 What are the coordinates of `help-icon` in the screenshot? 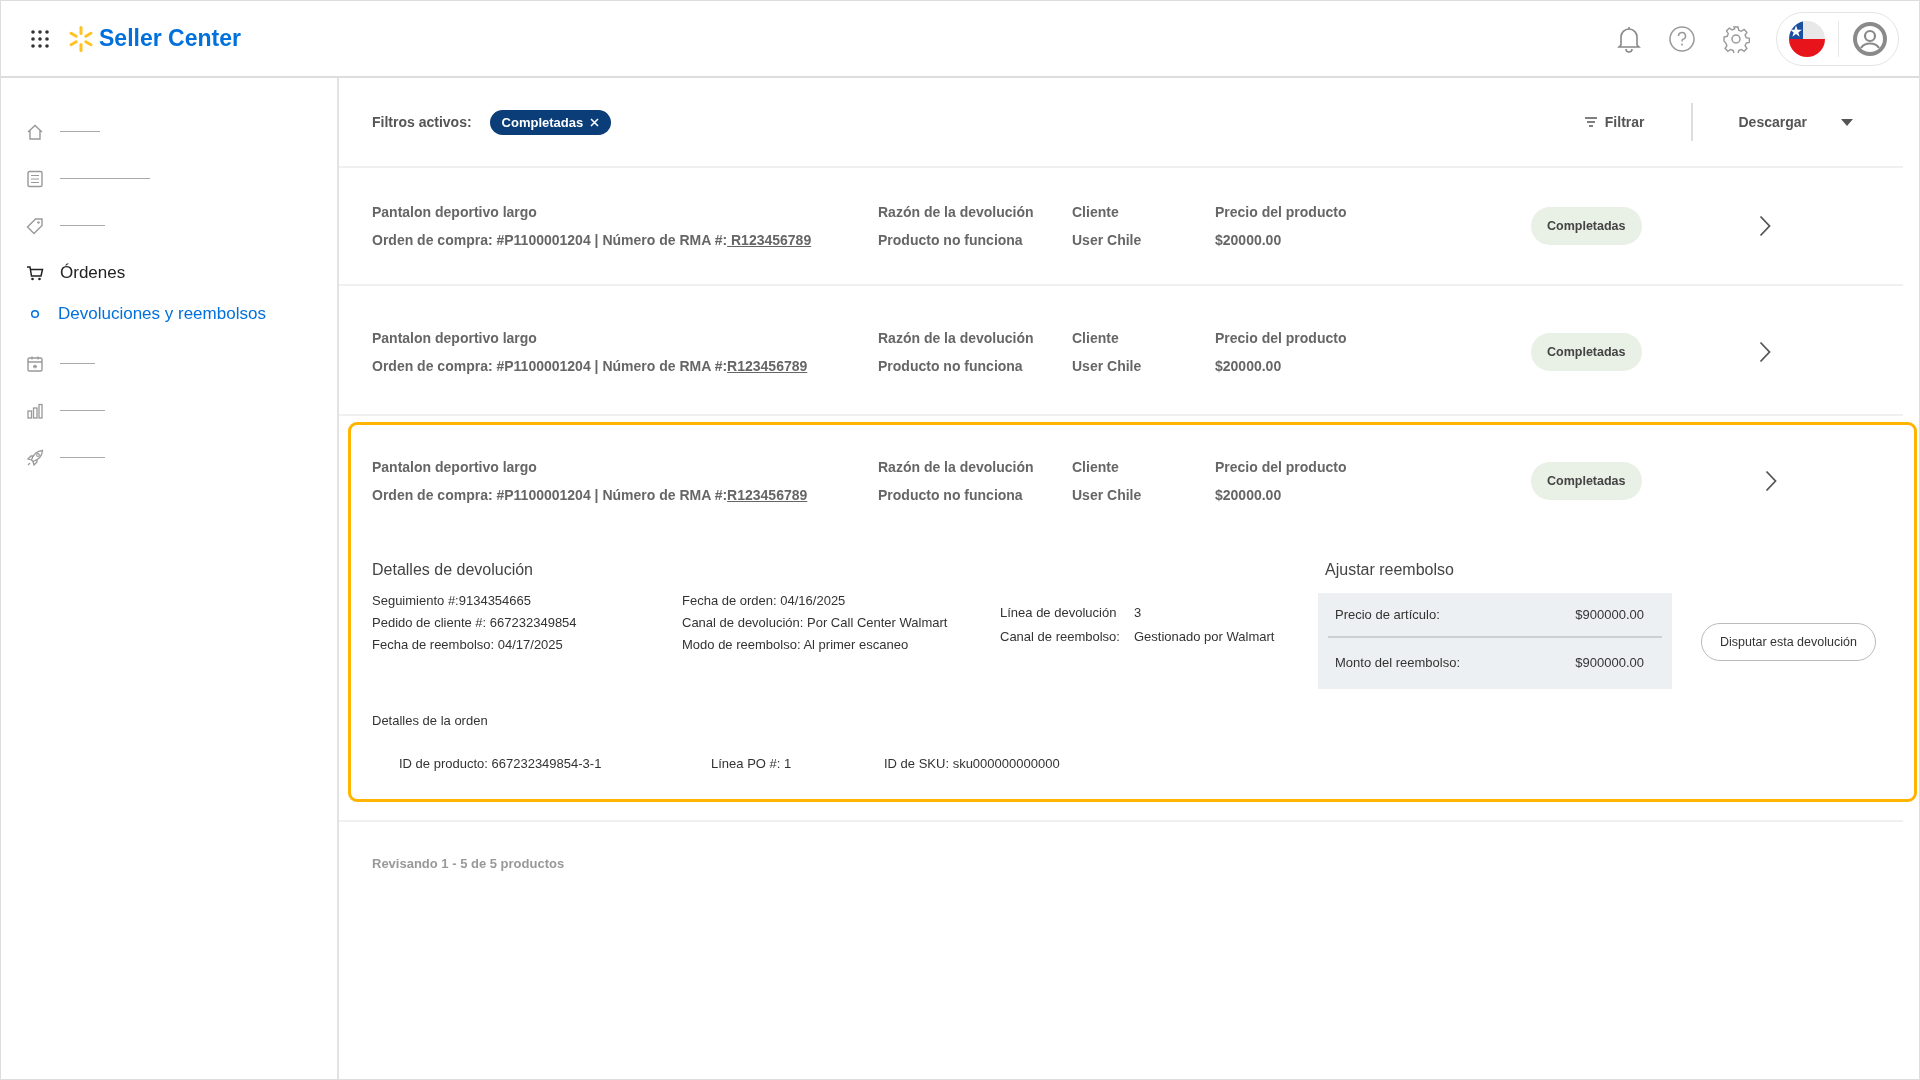 It's located at (1682, 38).